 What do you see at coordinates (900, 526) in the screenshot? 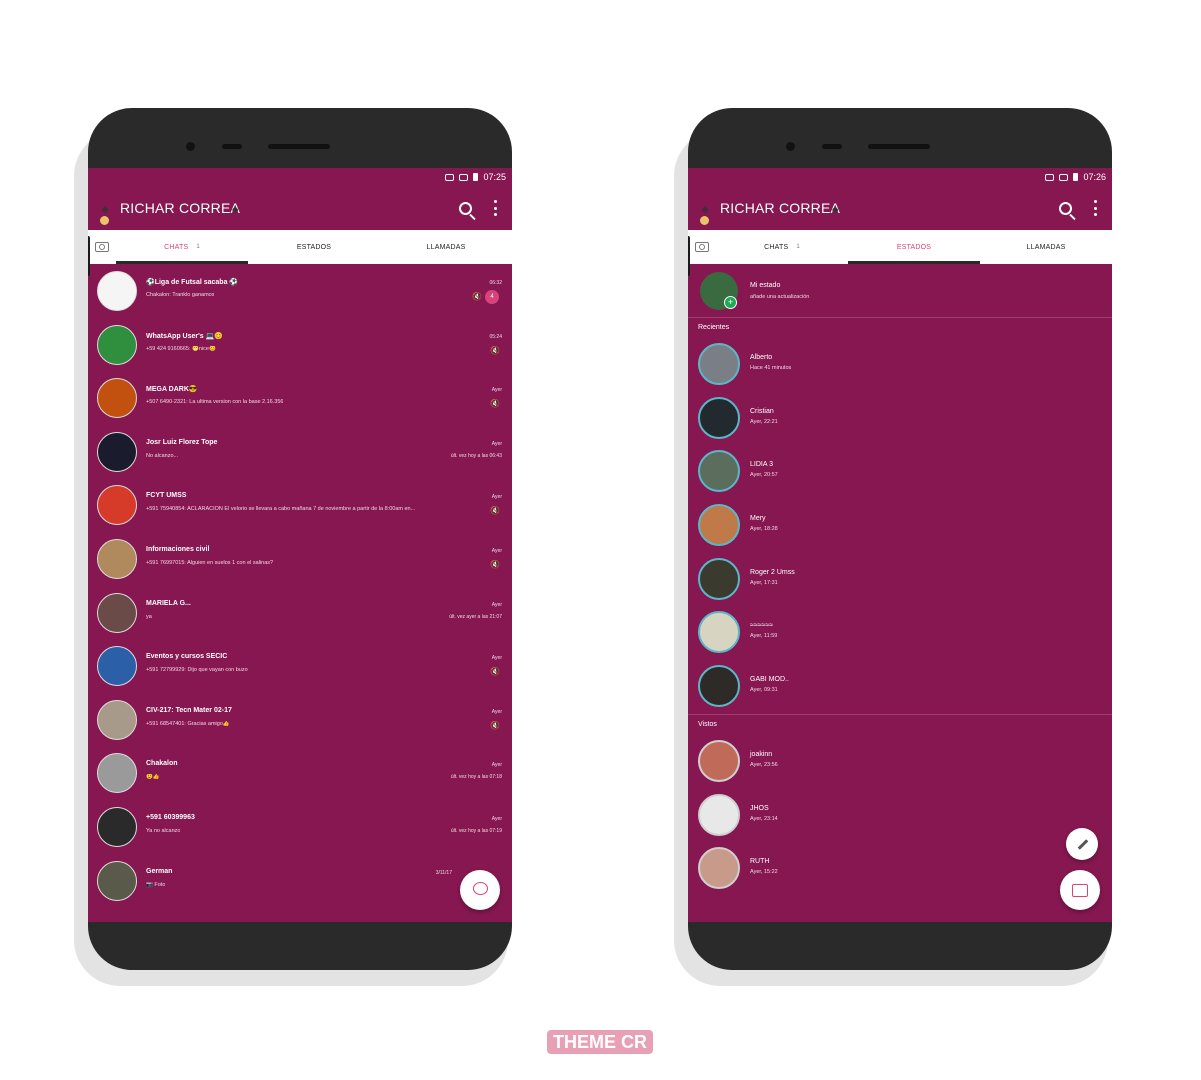
I see `list-item: Mery Ayer, 18:28` at bounding box center [900, 526].